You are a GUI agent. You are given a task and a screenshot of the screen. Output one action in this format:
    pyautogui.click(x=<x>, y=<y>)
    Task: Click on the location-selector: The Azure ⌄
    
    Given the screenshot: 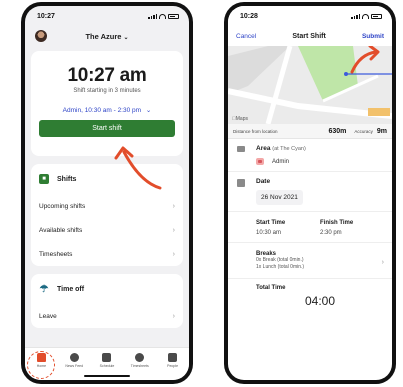 What is the action you would take?
    pyautogui.click(x=107, y=36)
    